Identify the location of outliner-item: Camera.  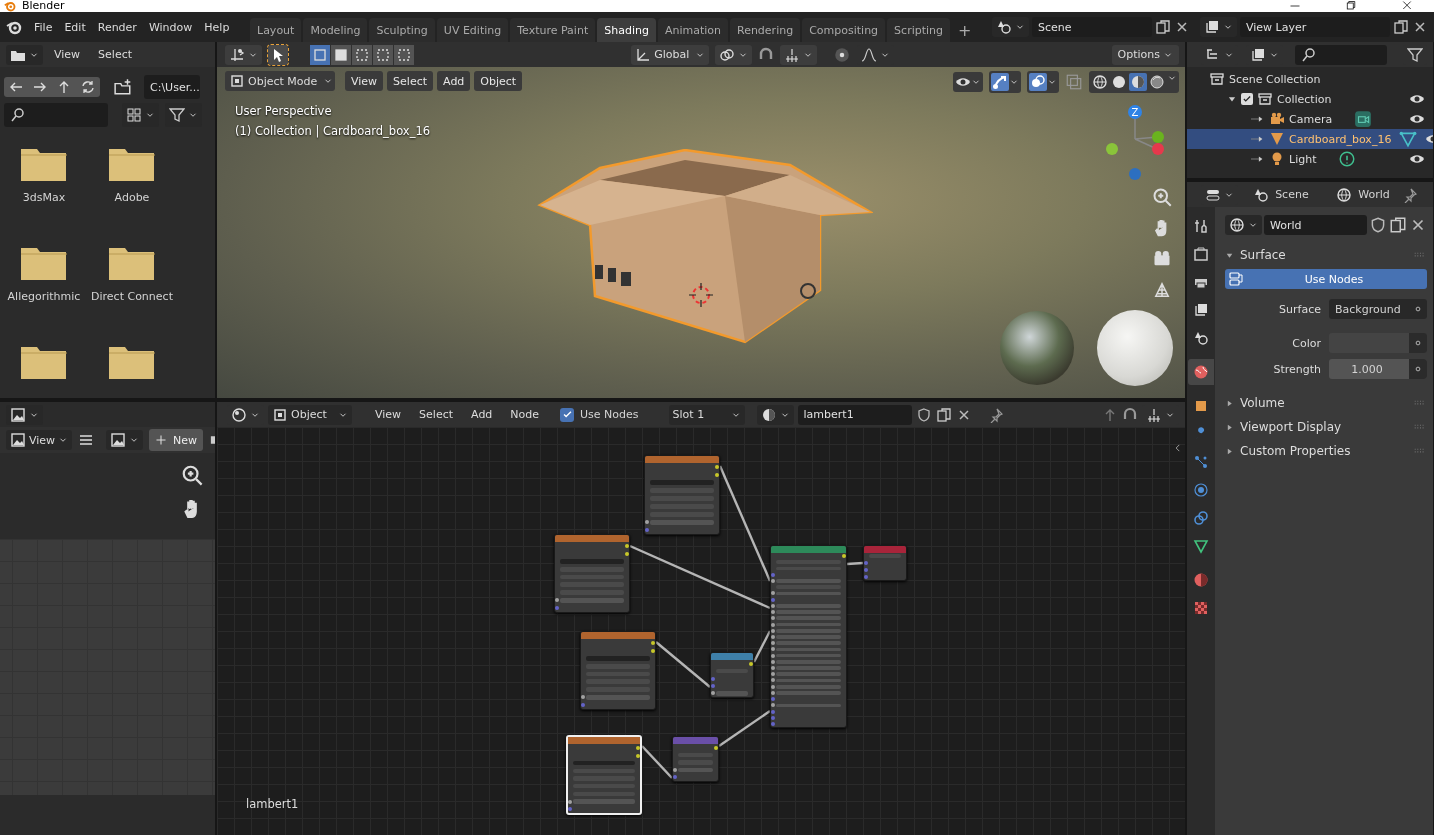
(1310, 119).